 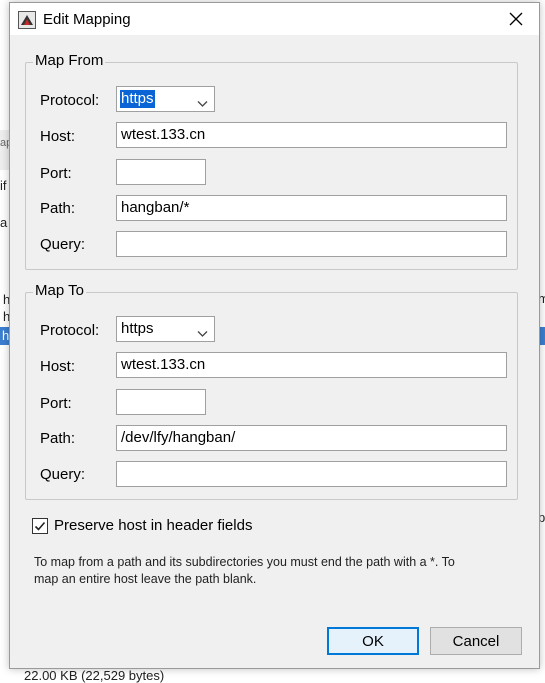 What do you see at coordinates (58, 366) in the screenshot?
I see `to-host-label: Host:` at bounding box center [58, 366].